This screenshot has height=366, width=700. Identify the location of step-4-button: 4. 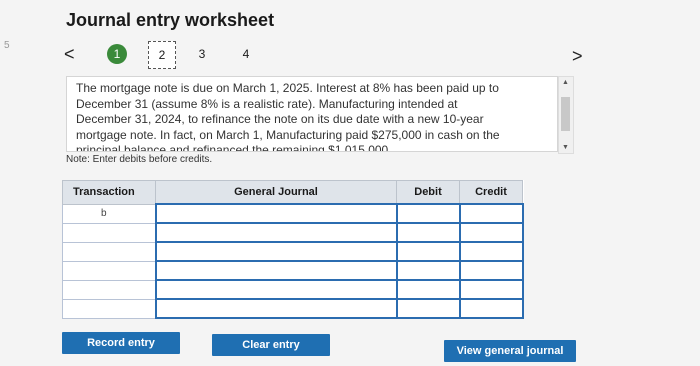
(246, 54).